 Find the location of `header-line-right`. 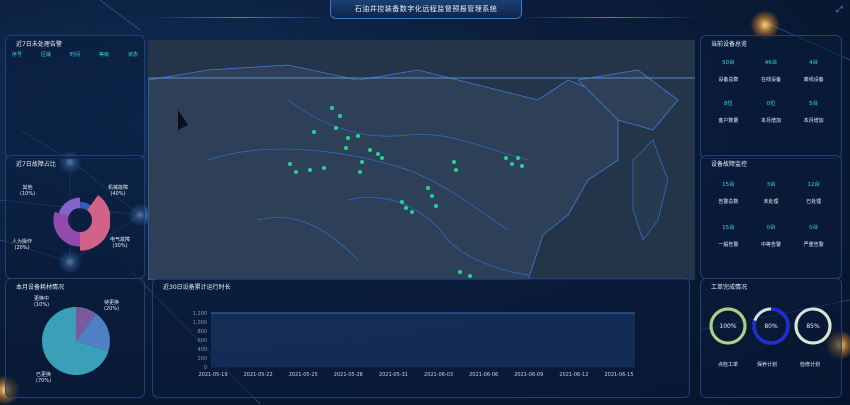

header-line-right is located at coordinates (610, 17).